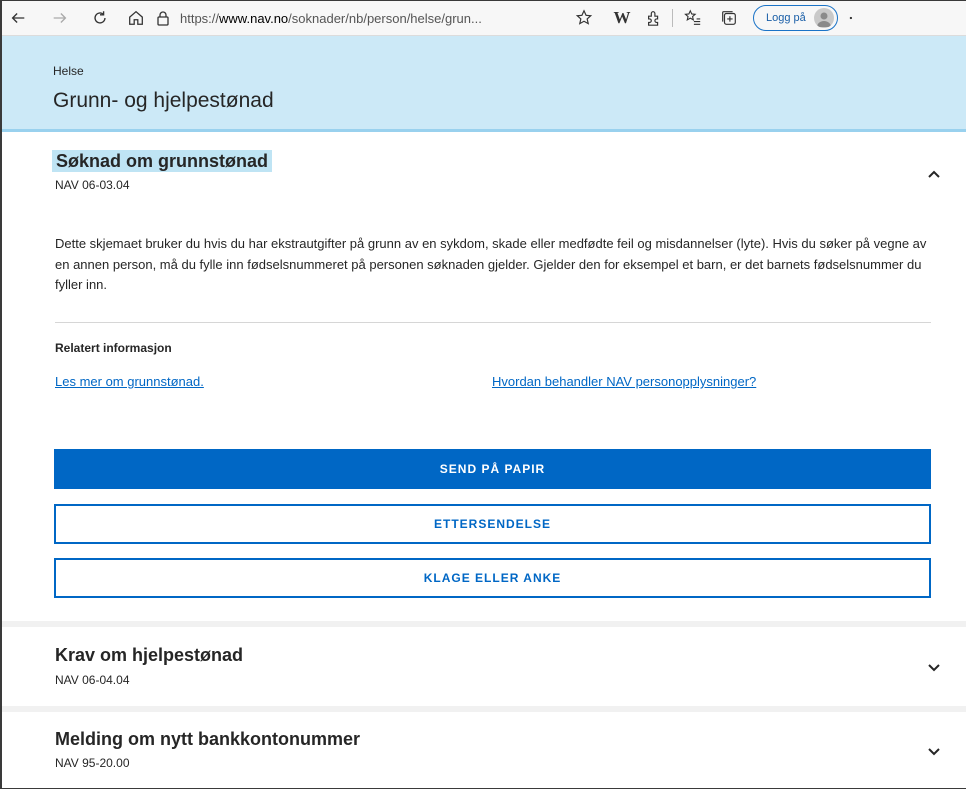 This screenshot has height=789, width=966. What do you see at coordinates (129, 381) in the screenshot?
I see `link-read-more: Les mer om grunnstønad.` at bounding box center [129, 381].